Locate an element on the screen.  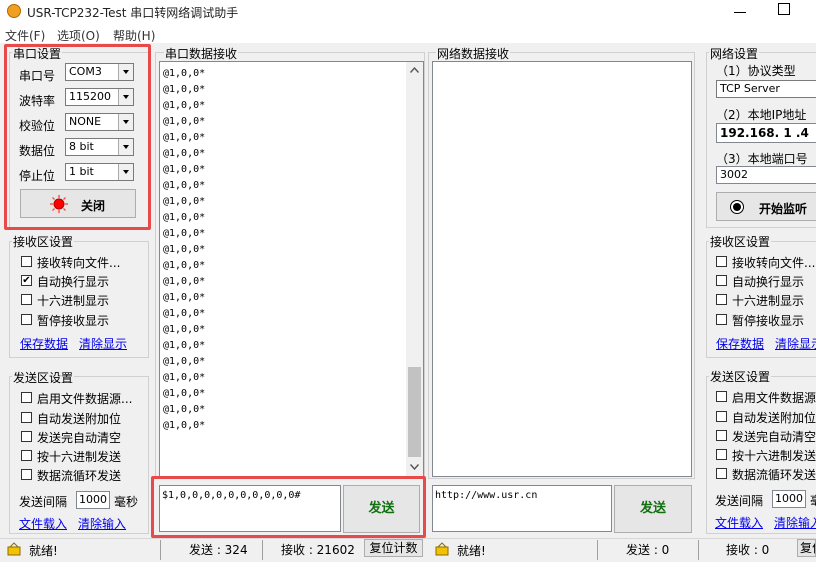
left-tx-autoclear-checkbox is located at coordinates (26, 436).